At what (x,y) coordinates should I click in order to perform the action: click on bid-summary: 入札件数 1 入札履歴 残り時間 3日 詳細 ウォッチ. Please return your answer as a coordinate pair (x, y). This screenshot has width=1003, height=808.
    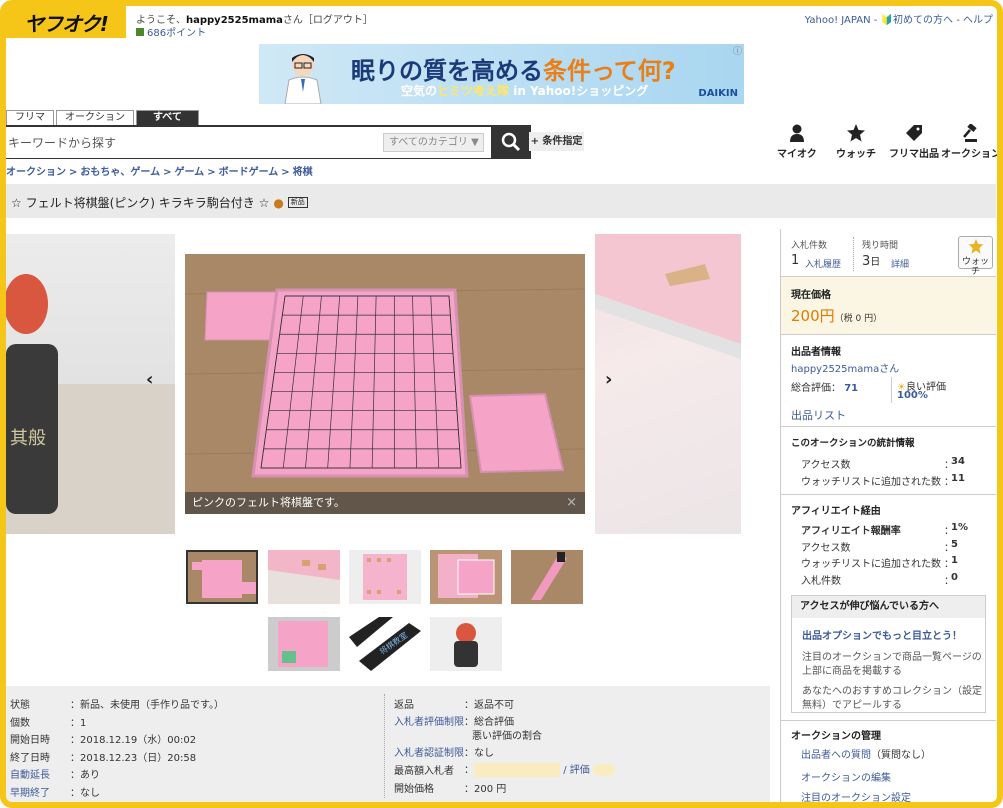
    Looking at the image, I should click on (888, 253).